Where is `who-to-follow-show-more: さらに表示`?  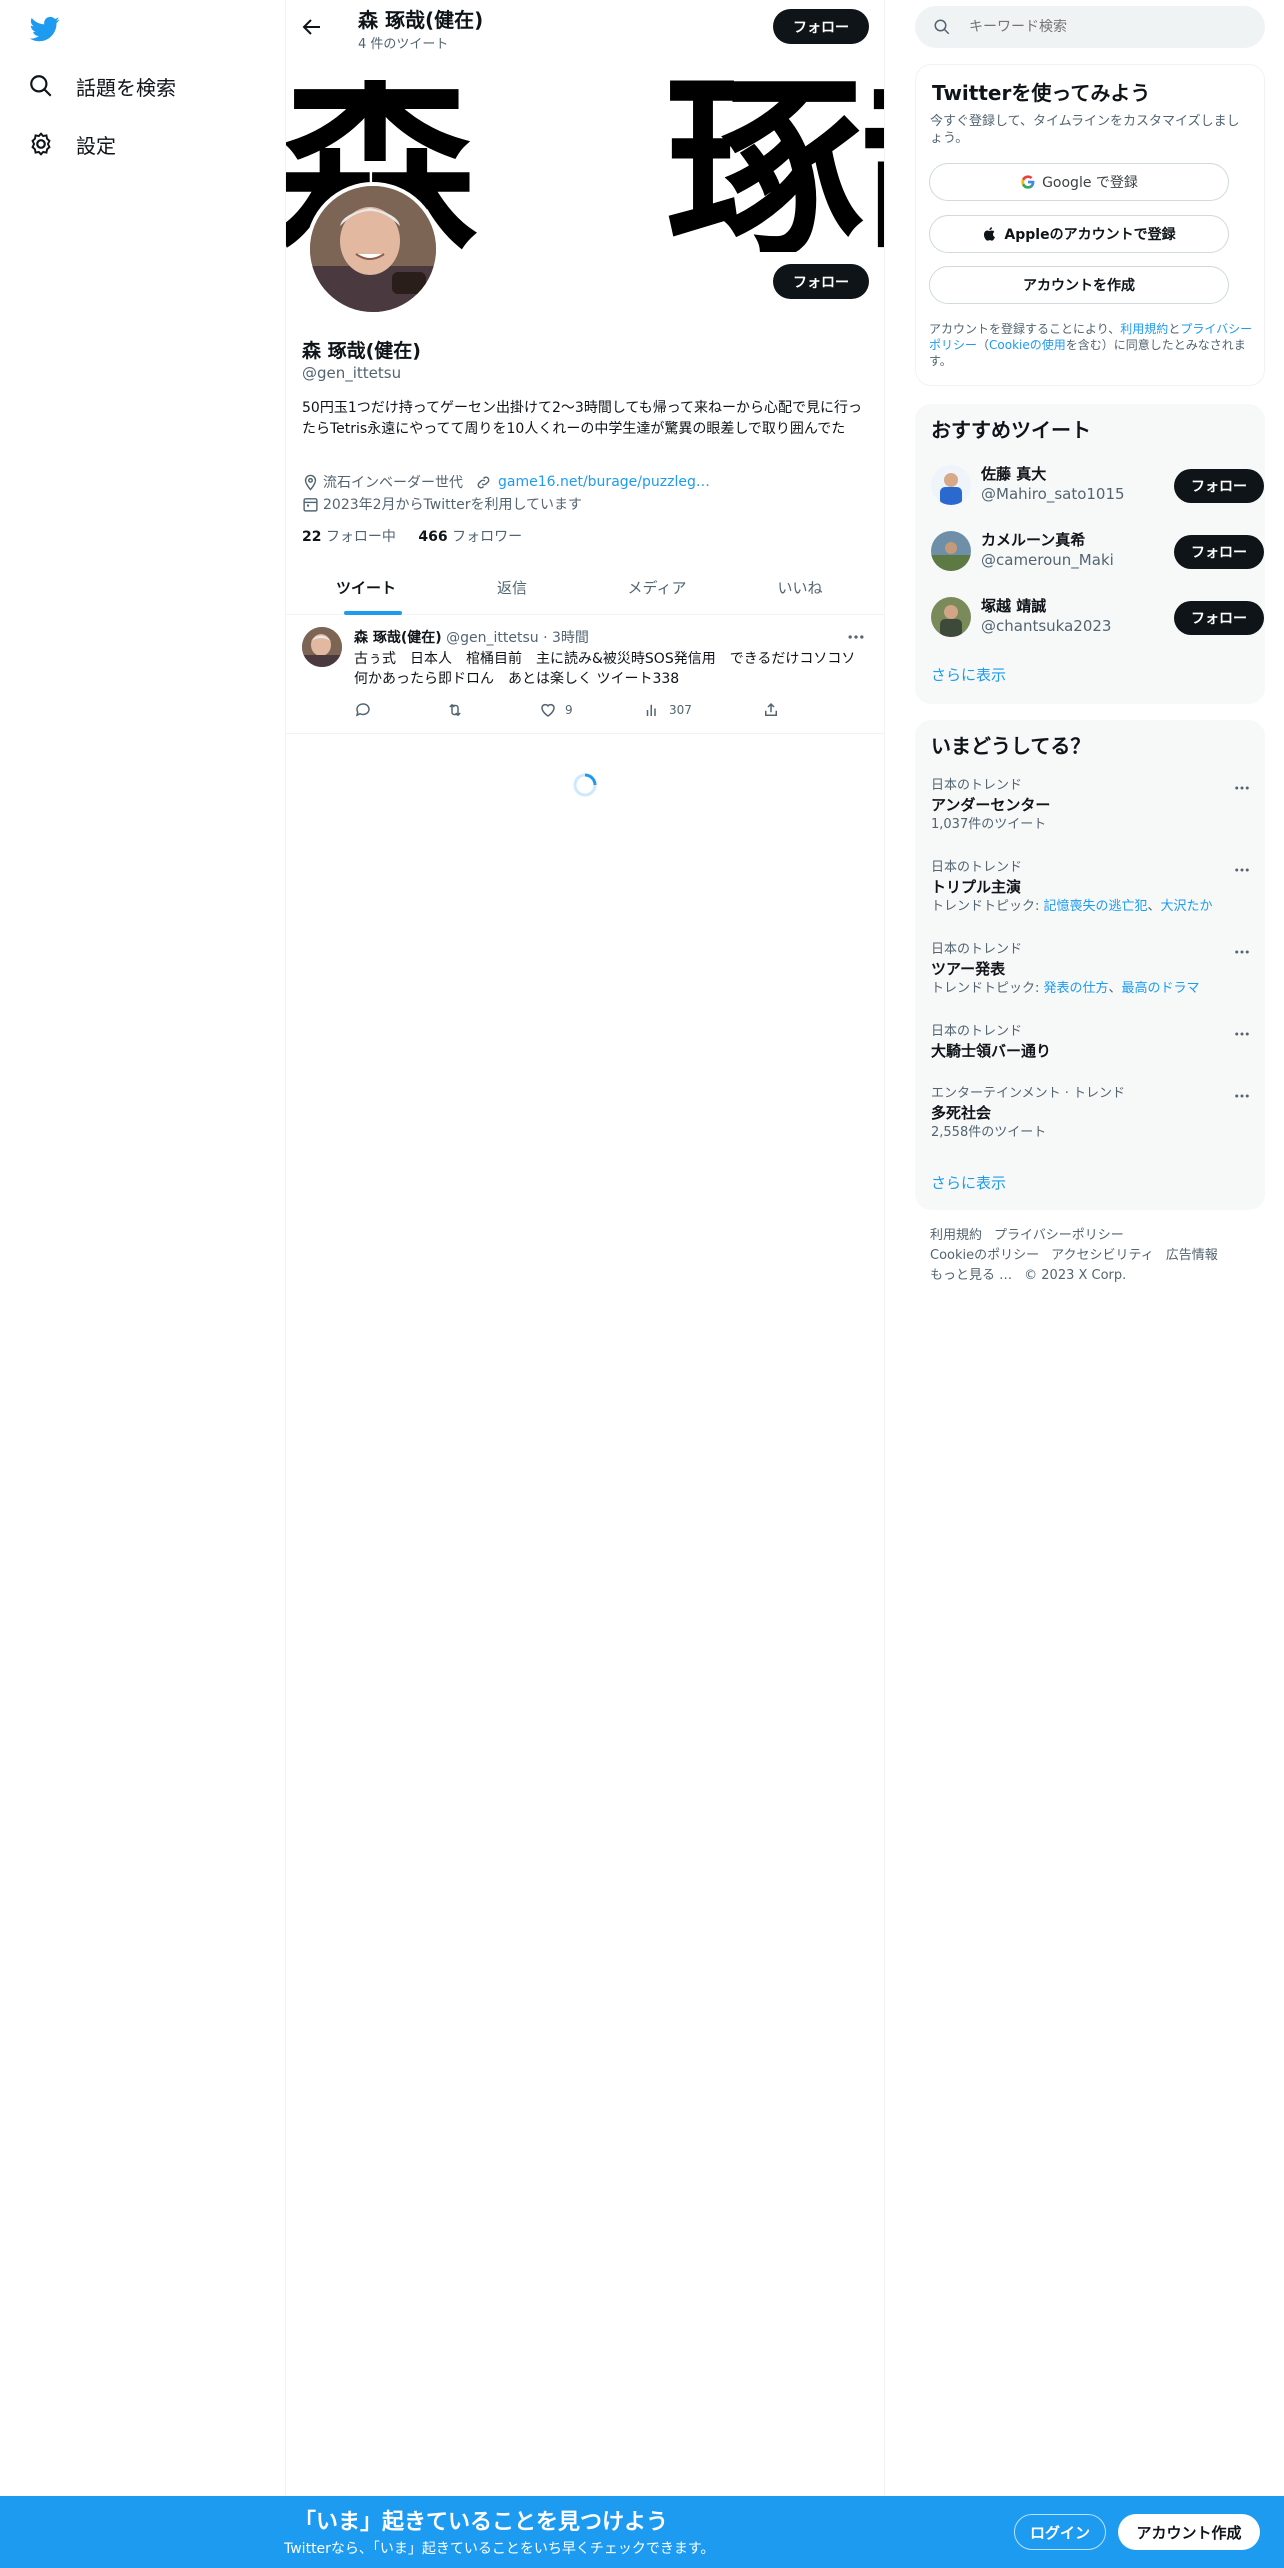
who-to-follow-show-more: さらに表示 is located at coordinates (968, 674).